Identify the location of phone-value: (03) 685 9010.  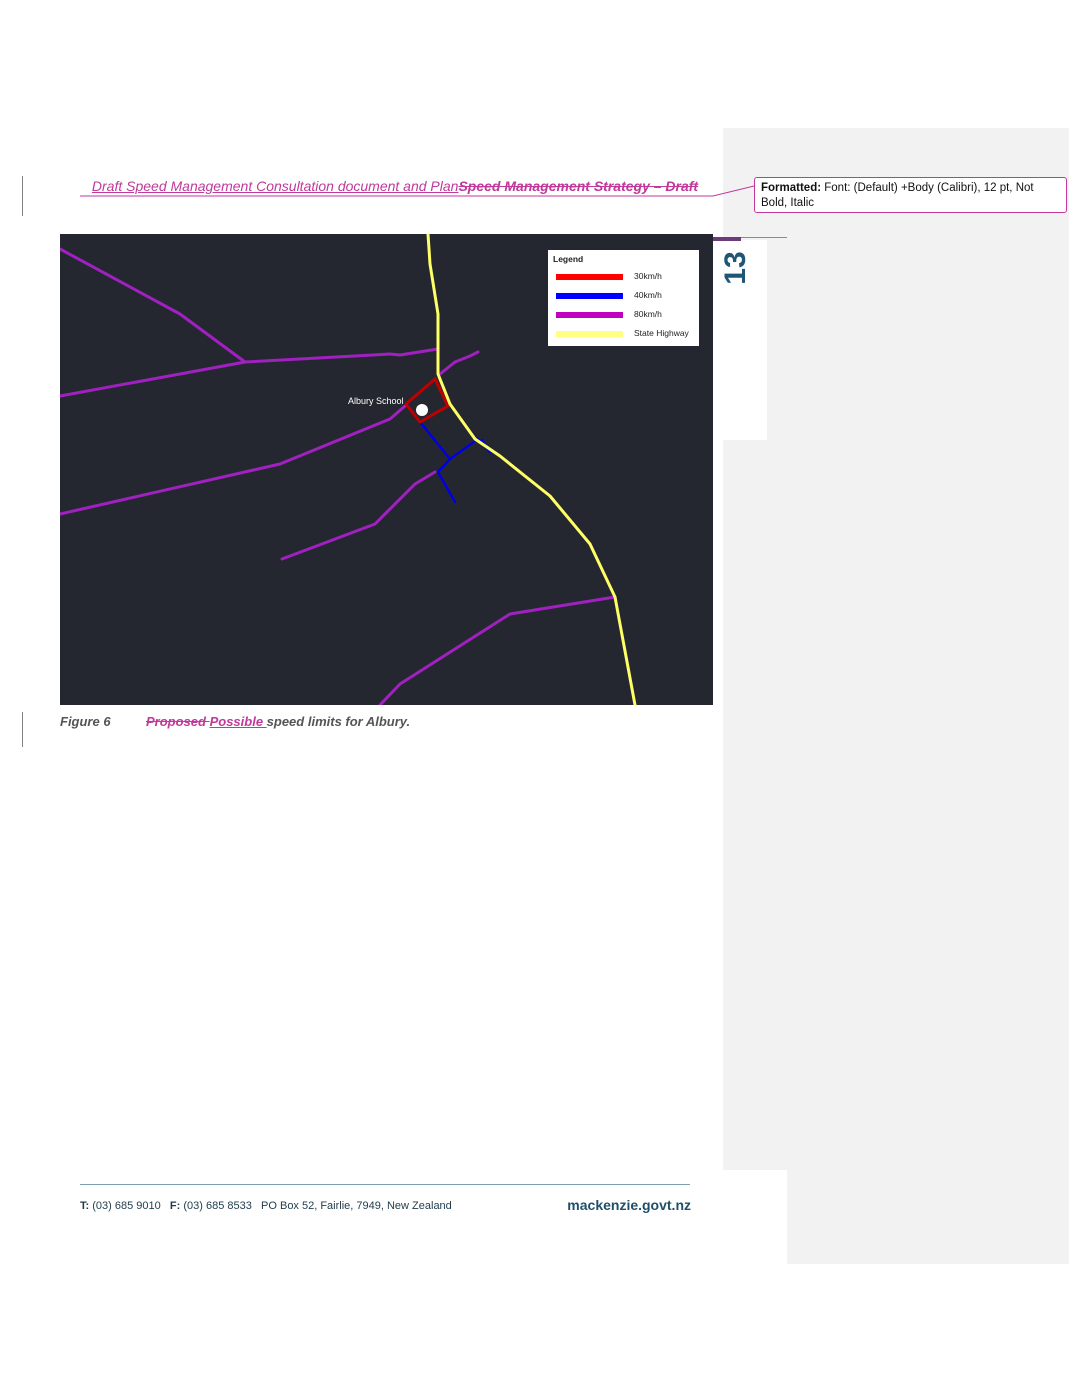
(126, 1206).